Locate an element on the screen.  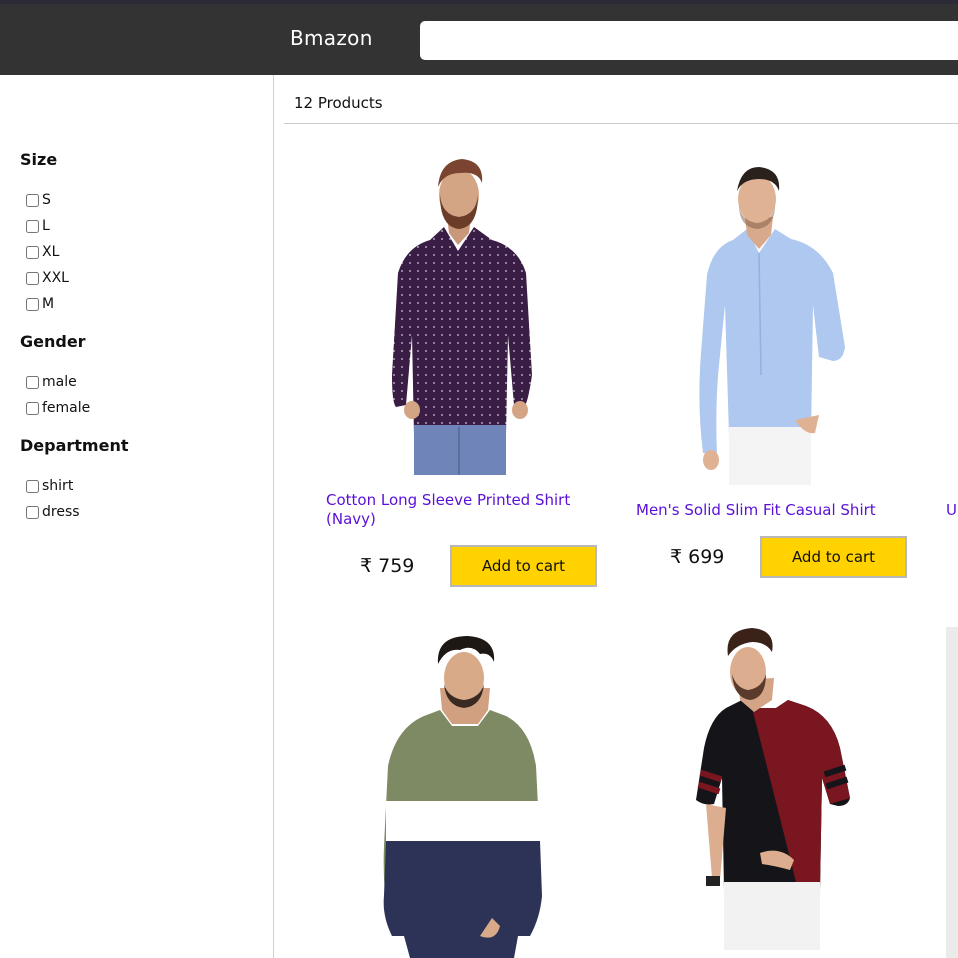
filter-title-department: Department is located at coordinates (74, 445).